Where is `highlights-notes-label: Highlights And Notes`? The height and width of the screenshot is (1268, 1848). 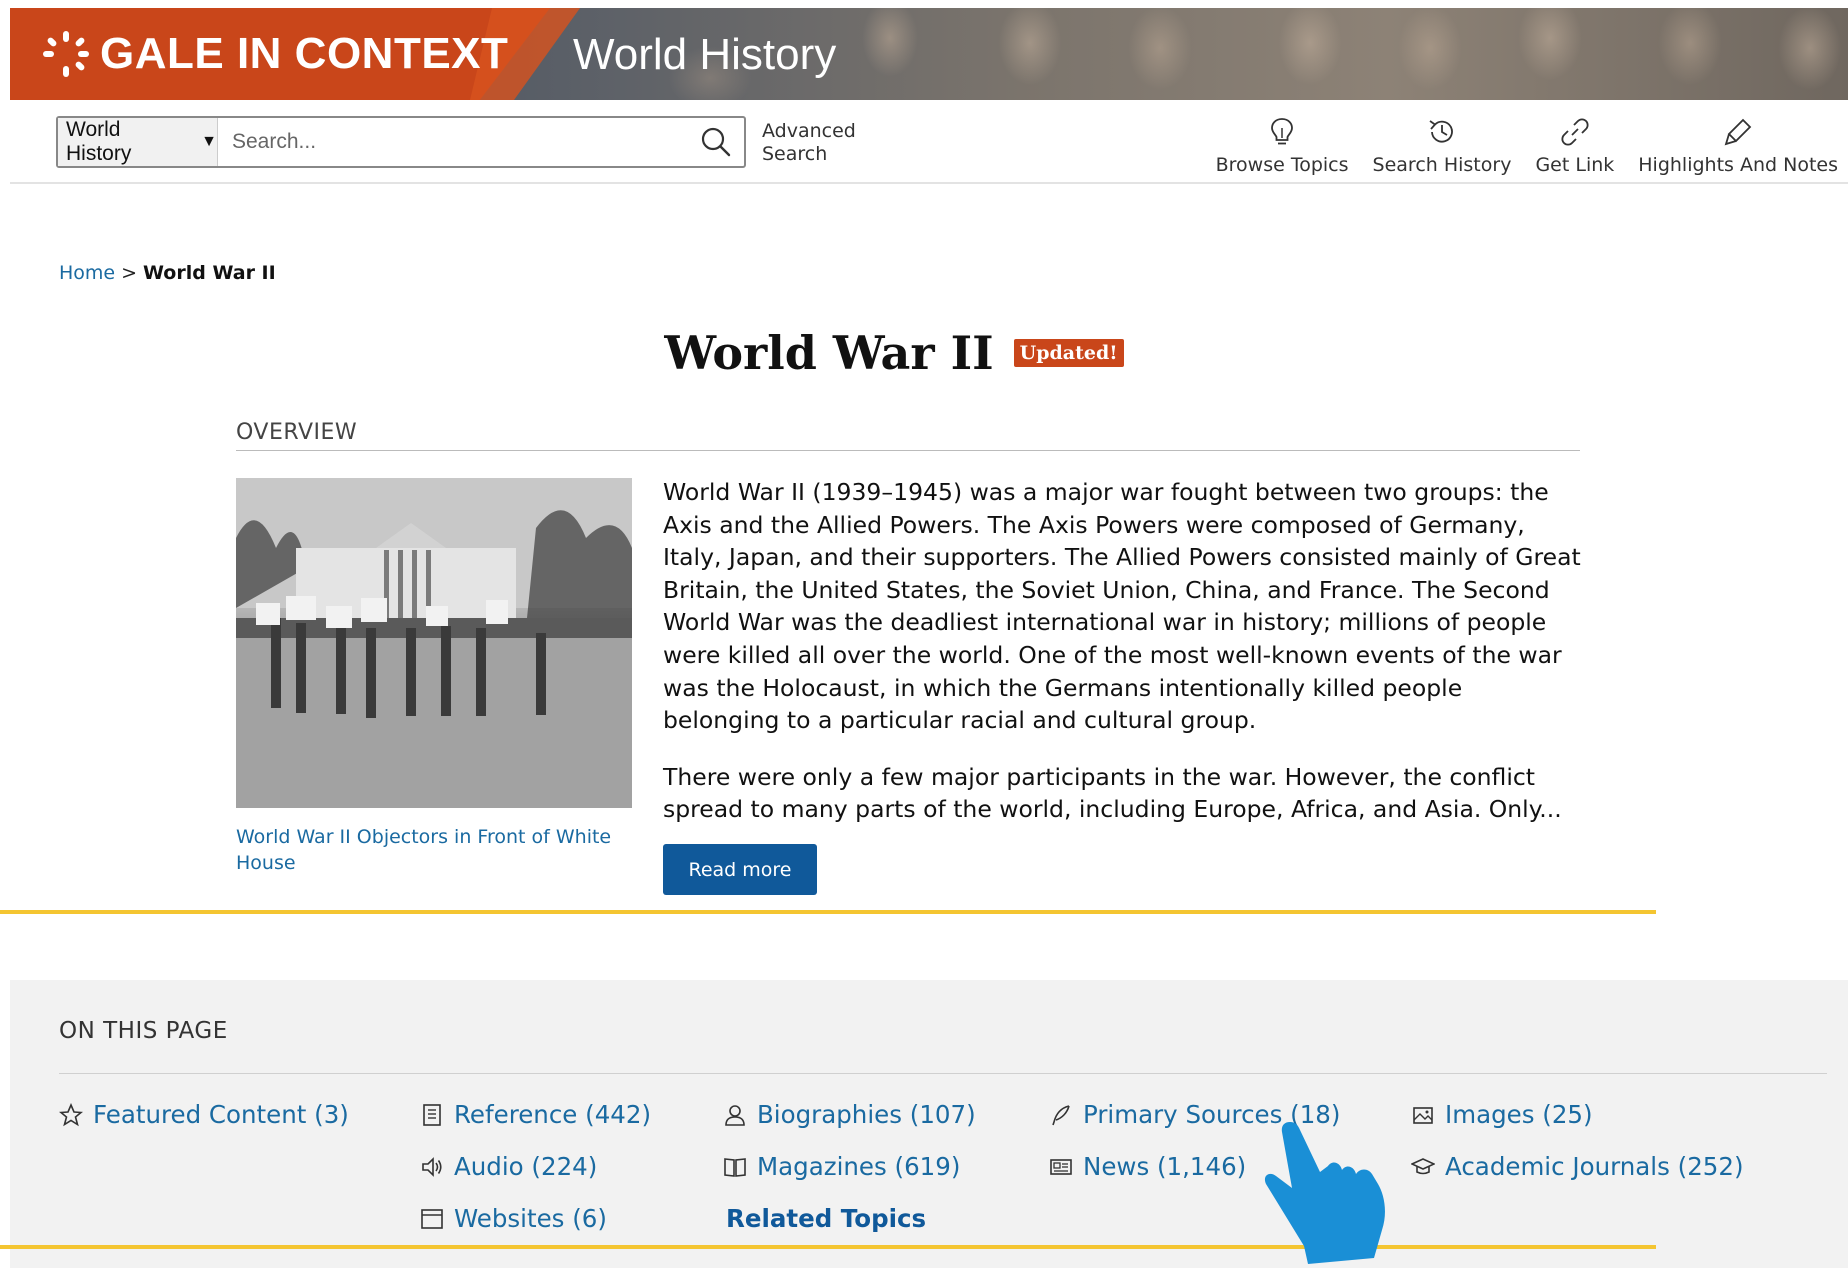 highlights-notes-label: Highlights And Notes is located at coordinates (1738, 165).